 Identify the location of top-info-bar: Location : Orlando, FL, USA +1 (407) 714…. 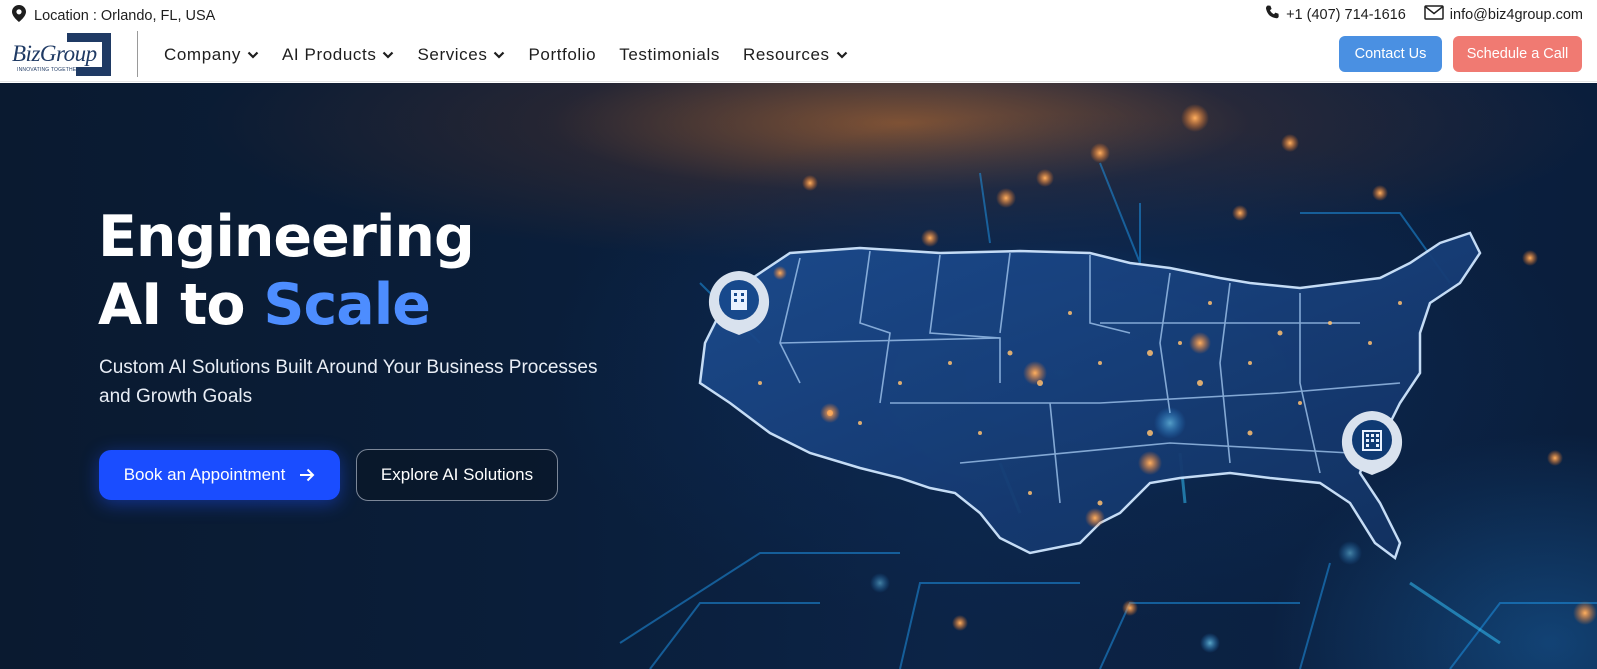
(798, 14).